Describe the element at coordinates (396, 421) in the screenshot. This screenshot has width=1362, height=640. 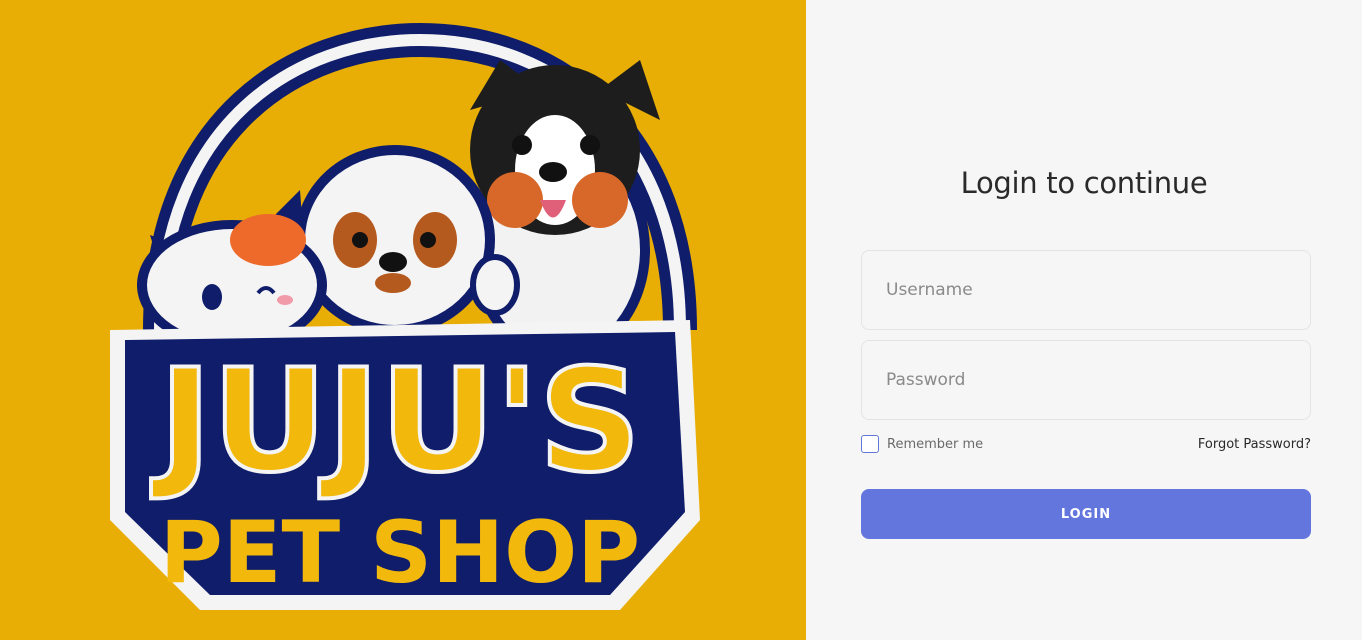
I see `logo-title-line1: JUJU'S` at that location.